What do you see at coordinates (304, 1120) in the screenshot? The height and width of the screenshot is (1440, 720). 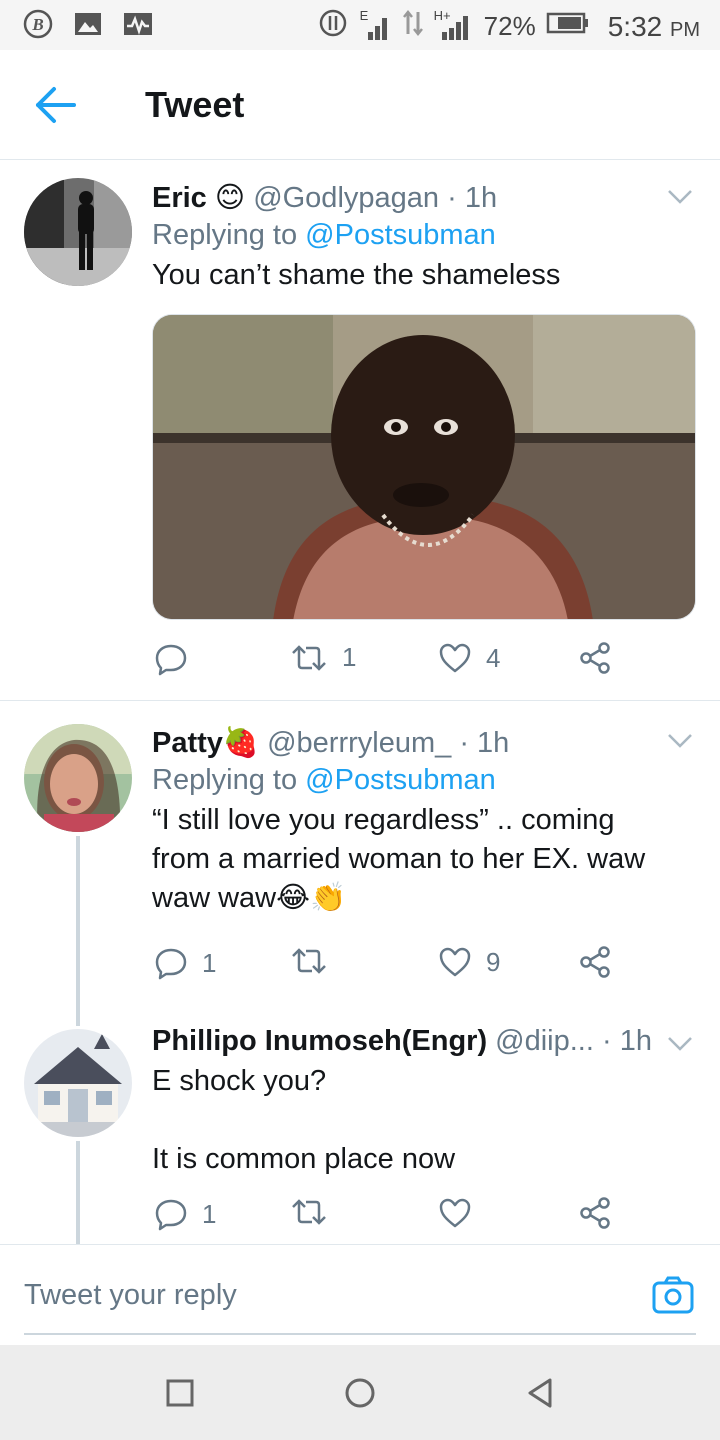 I see `tweet-text: E shock you? It is common place now` at bounding box center [304, 1120].